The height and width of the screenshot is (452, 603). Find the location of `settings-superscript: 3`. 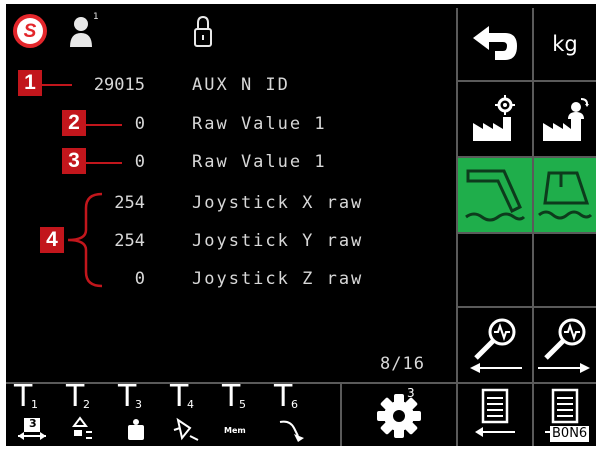

settings-superscript: 3 is located at coordinates (411, 393).